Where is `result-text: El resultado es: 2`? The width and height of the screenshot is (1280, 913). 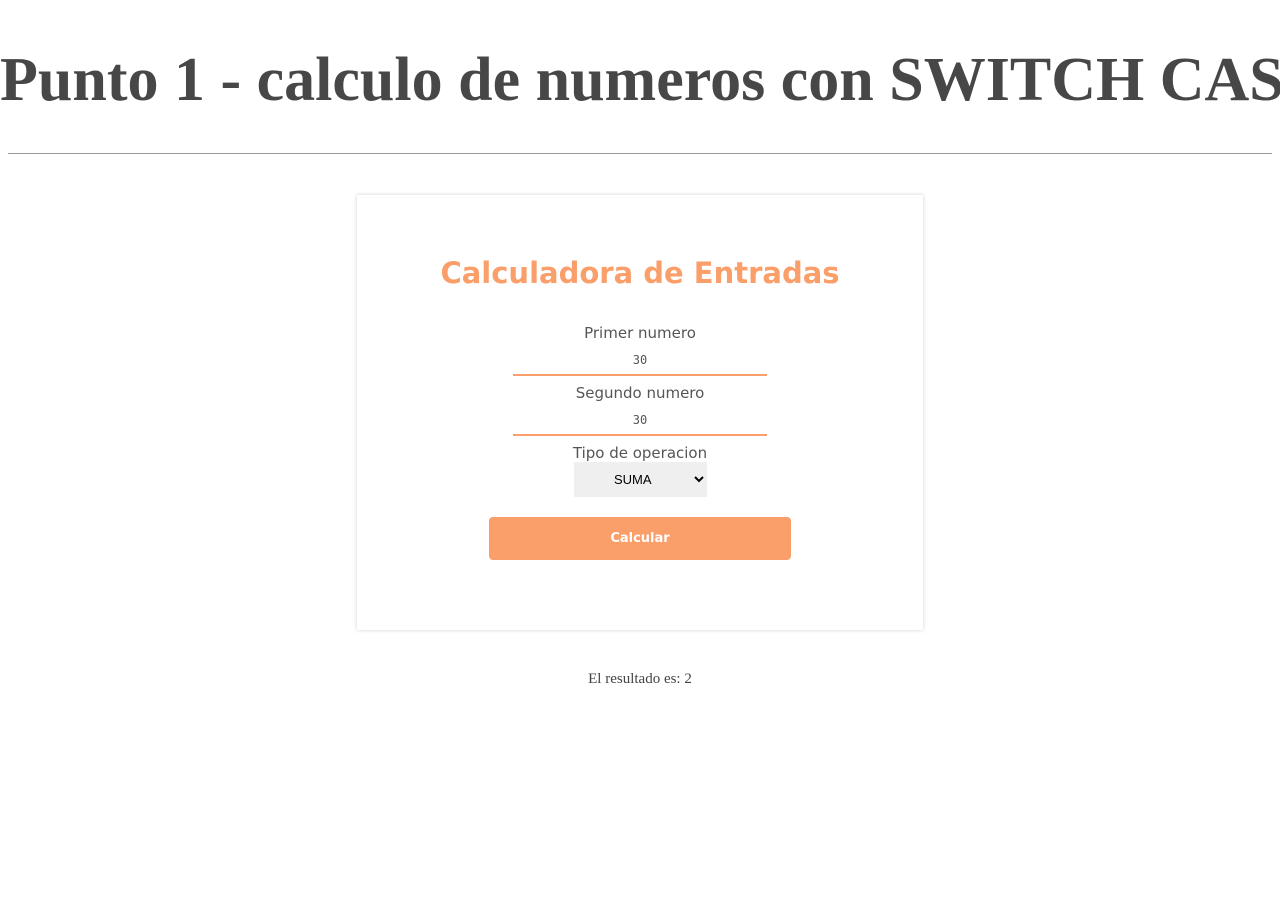
result-text: El resultado es: 2 is located at coordinates (640, 679).